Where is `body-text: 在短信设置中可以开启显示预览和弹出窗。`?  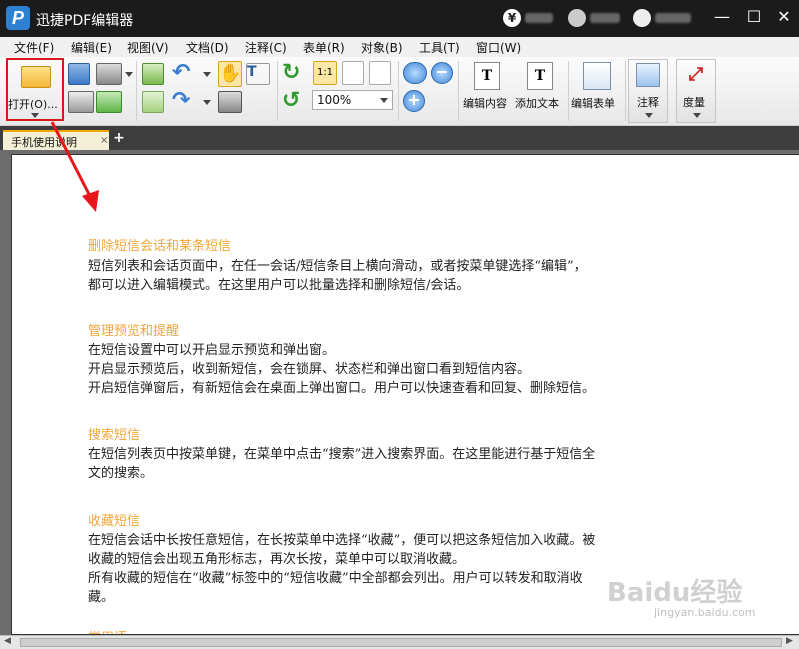 body-text: 在短信设置中可以开启显示预览和弹出窗。 is located at coordinates (212, 350).